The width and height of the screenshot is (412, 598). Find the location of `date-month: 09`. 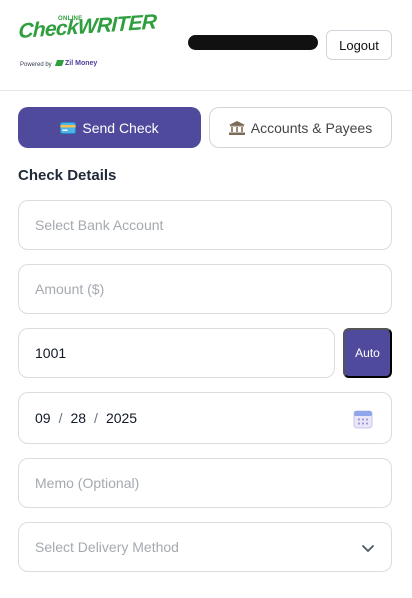

date-month: 09 is located at coordinates (43, 418).